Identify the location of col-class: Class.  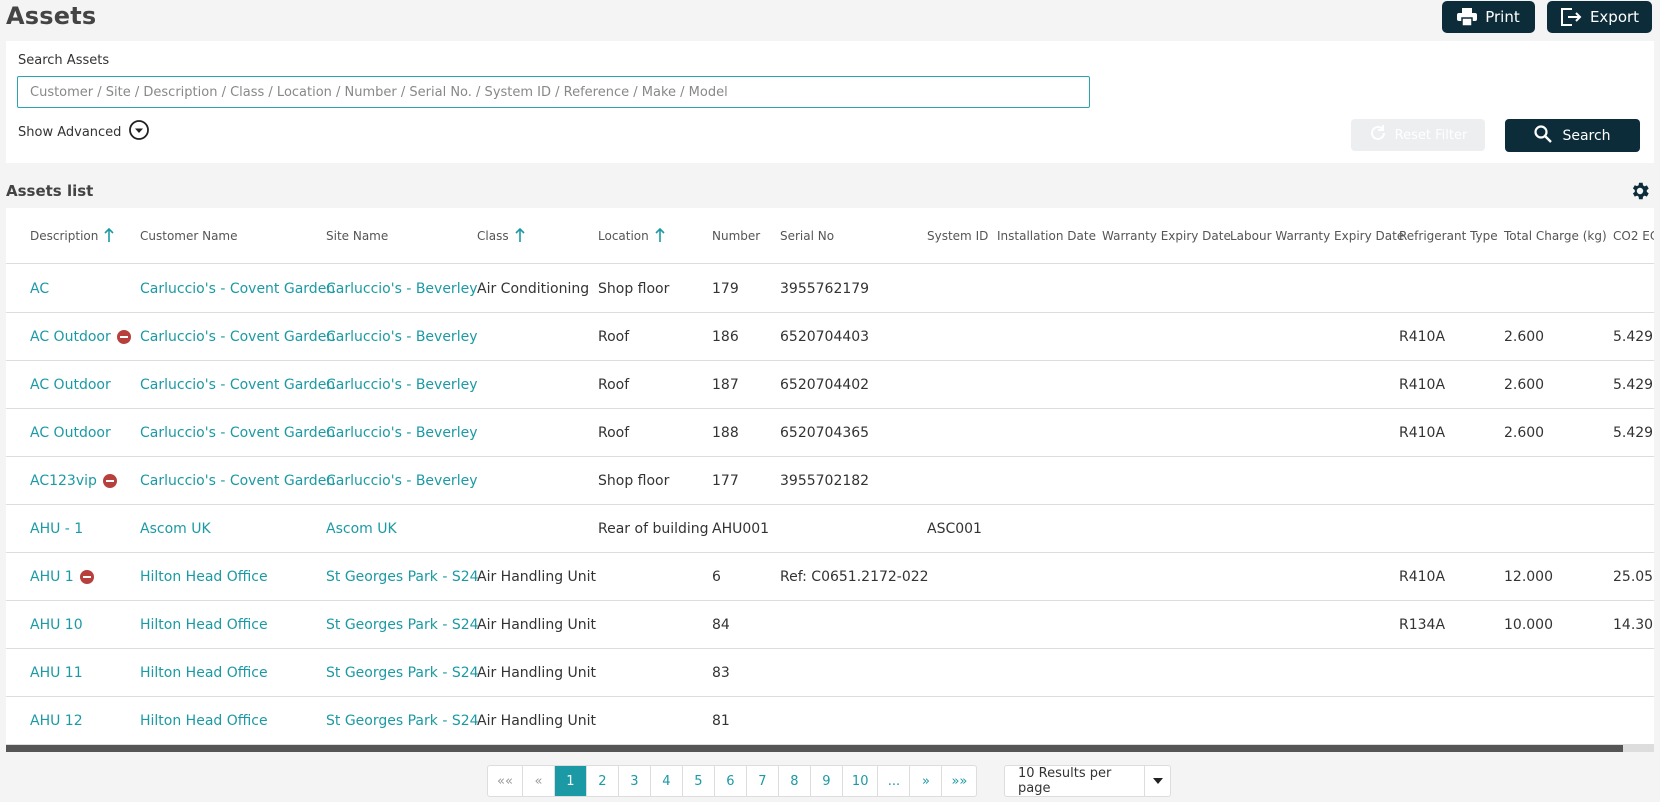
(501, 236).